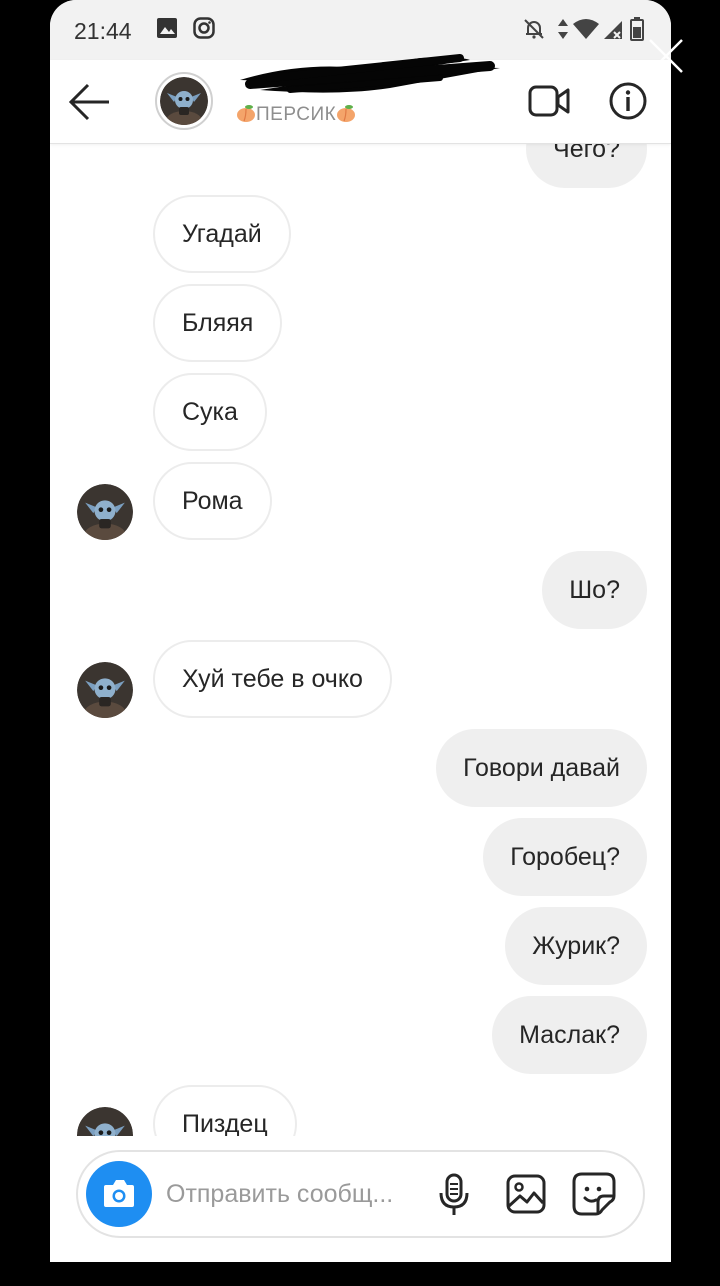  Describe the element at coordinates (370, 73) in the screenshot. I see `redaction-scribble` at that location.